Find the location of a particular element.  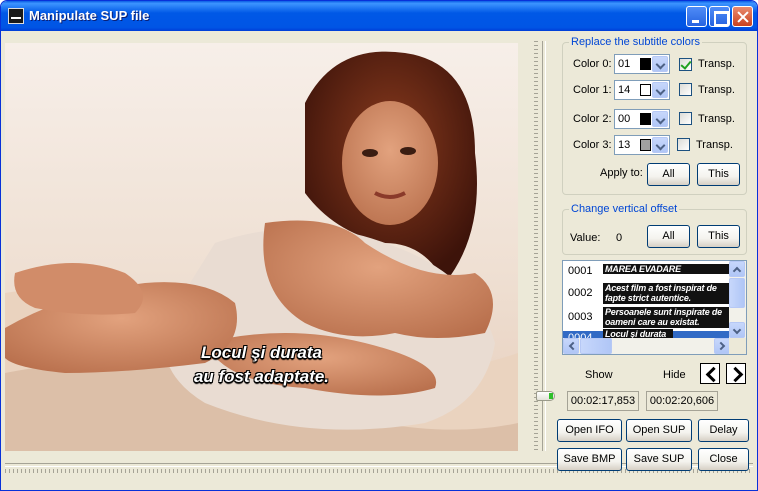

hide-label: Hide is located at coordinates (674, 375).